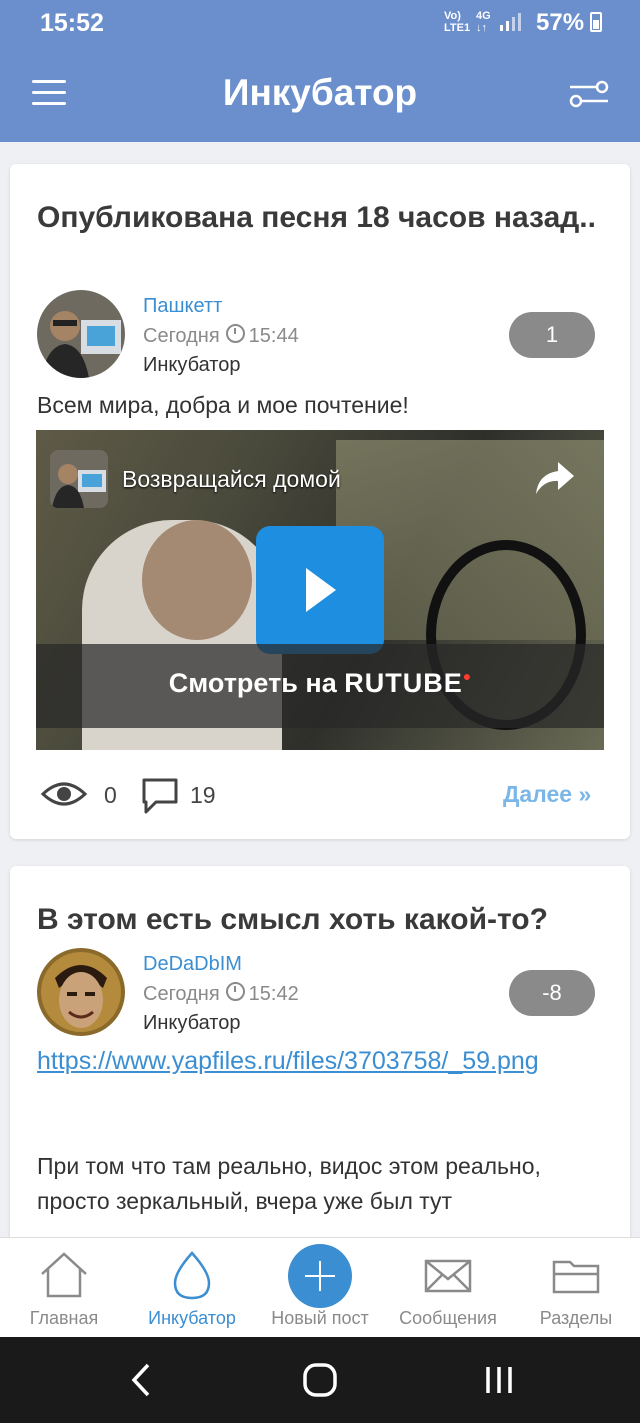 The width and height of the screenshot is (640, 1423). I want to click on nav-label: Разделы, so click(576, 1318).